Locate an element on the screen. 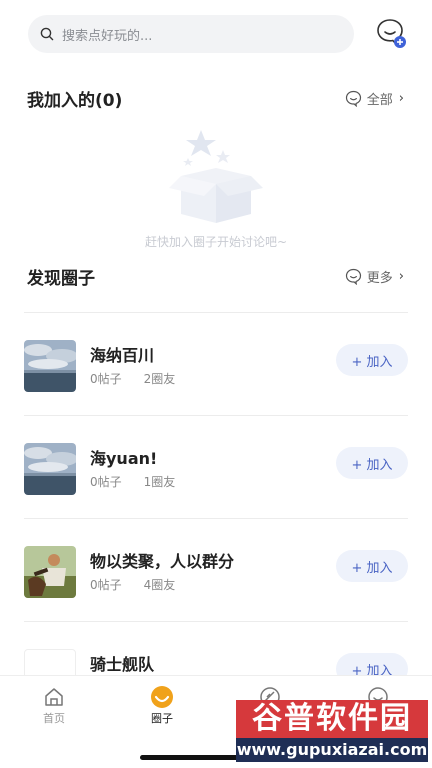 Image resolution: width=432 pixels, height=768 pixels. message-button is located at coordinates (391, 33).